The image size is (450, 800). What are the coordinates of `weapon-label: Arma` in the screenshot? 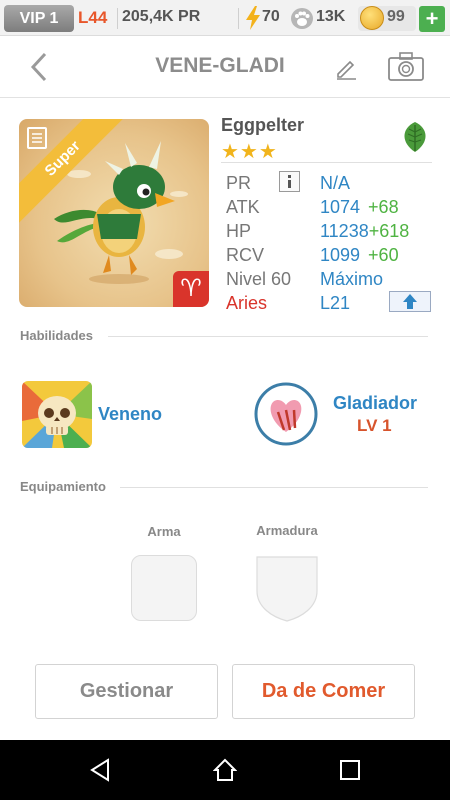 It's located at (164, 531).